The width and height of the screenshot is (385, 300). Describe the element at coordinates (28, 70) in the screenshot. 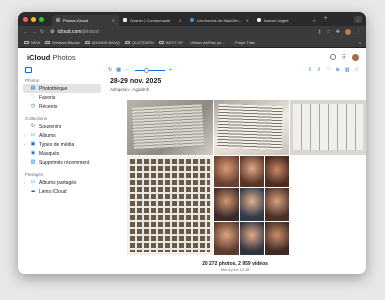

I see `sidebar-toggle-icon` at that location.